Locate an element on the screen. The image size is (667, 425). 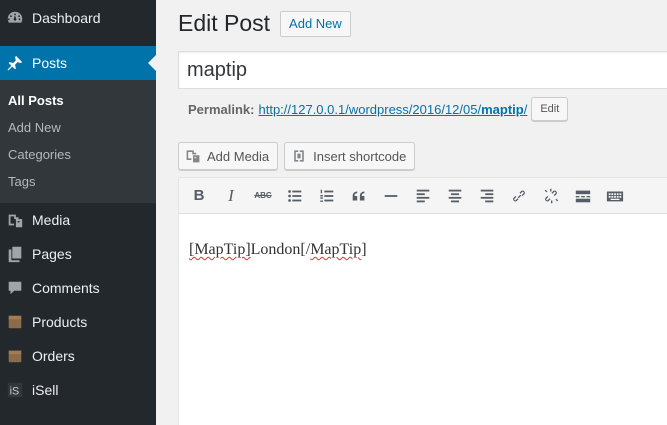
toolbar-toggle-button is located at coordinates (615, 196).